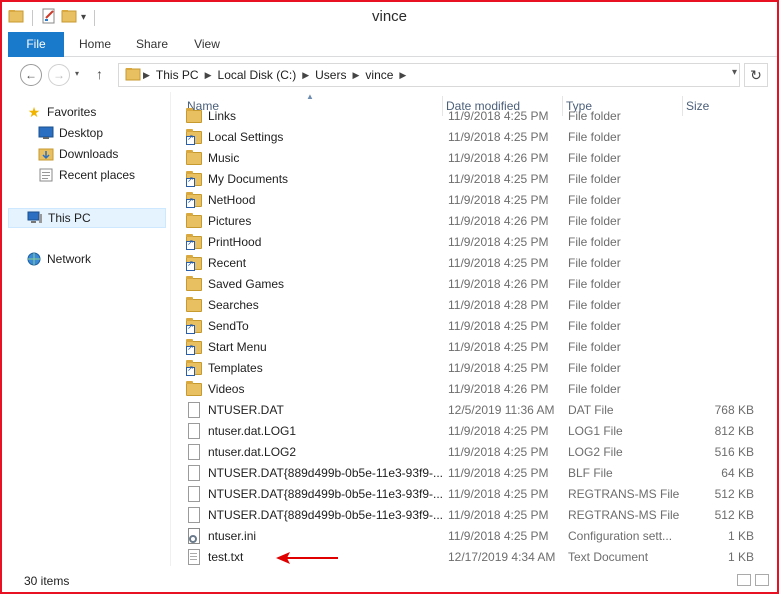 Image resolution: width=779 pixels, height=594 pixels. What do you see at coordinates (608, 557) in the screenshot?
I see `file-type-cell: Text Document` at bounding box center [608, 557].